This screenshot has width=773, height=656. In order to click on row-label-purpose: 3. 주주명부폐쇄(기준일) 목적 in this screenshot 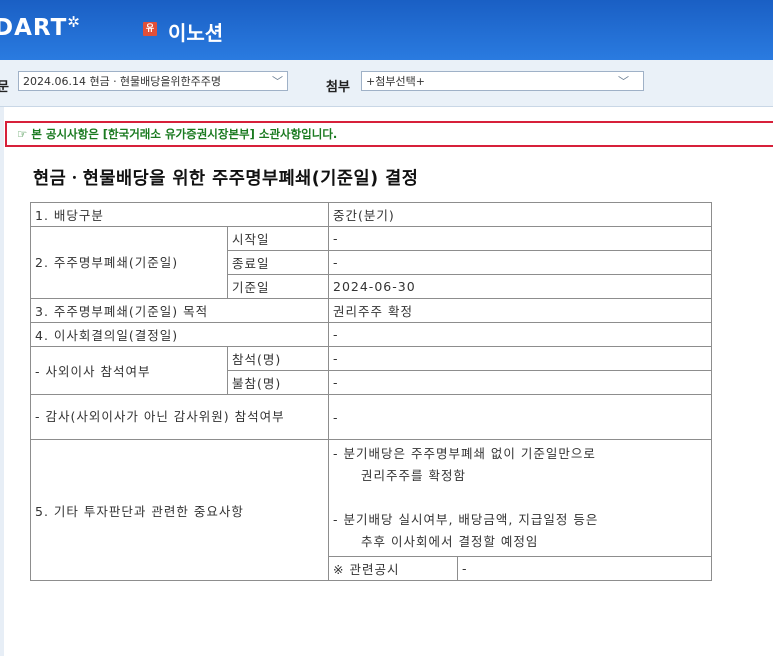, I will do `click(179, 310)`.